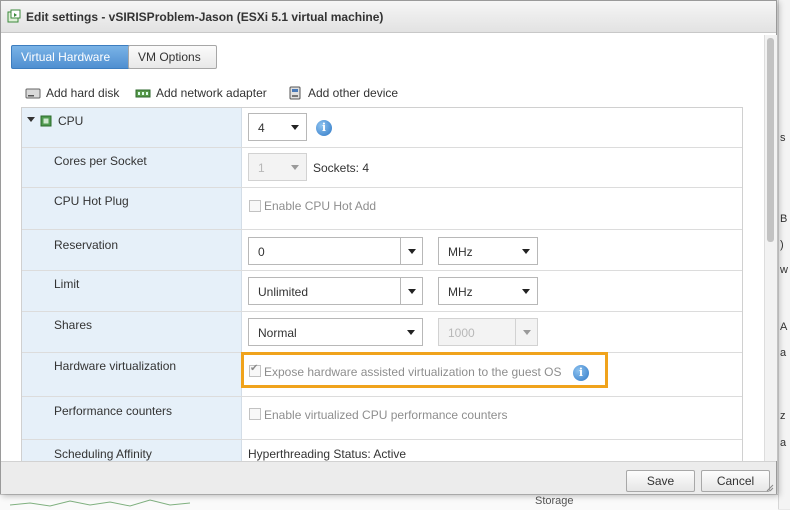  What do you see at coordinates (460, 252) in the screenshot?
I see `reservation-unit-value: MHz` at bounding box center [460, 252].